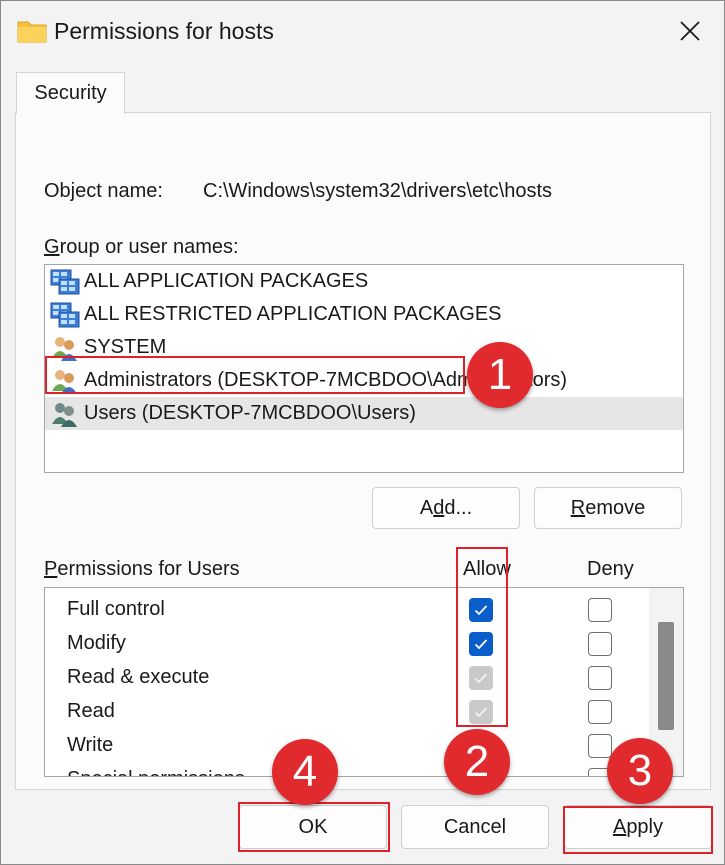 Image resolution: width=725 pixels, height=865 pixels. What do you see at coordinates (96, 643) in the screenshot?
I see `permission-name: Modify` at bounding box center [96, 643].